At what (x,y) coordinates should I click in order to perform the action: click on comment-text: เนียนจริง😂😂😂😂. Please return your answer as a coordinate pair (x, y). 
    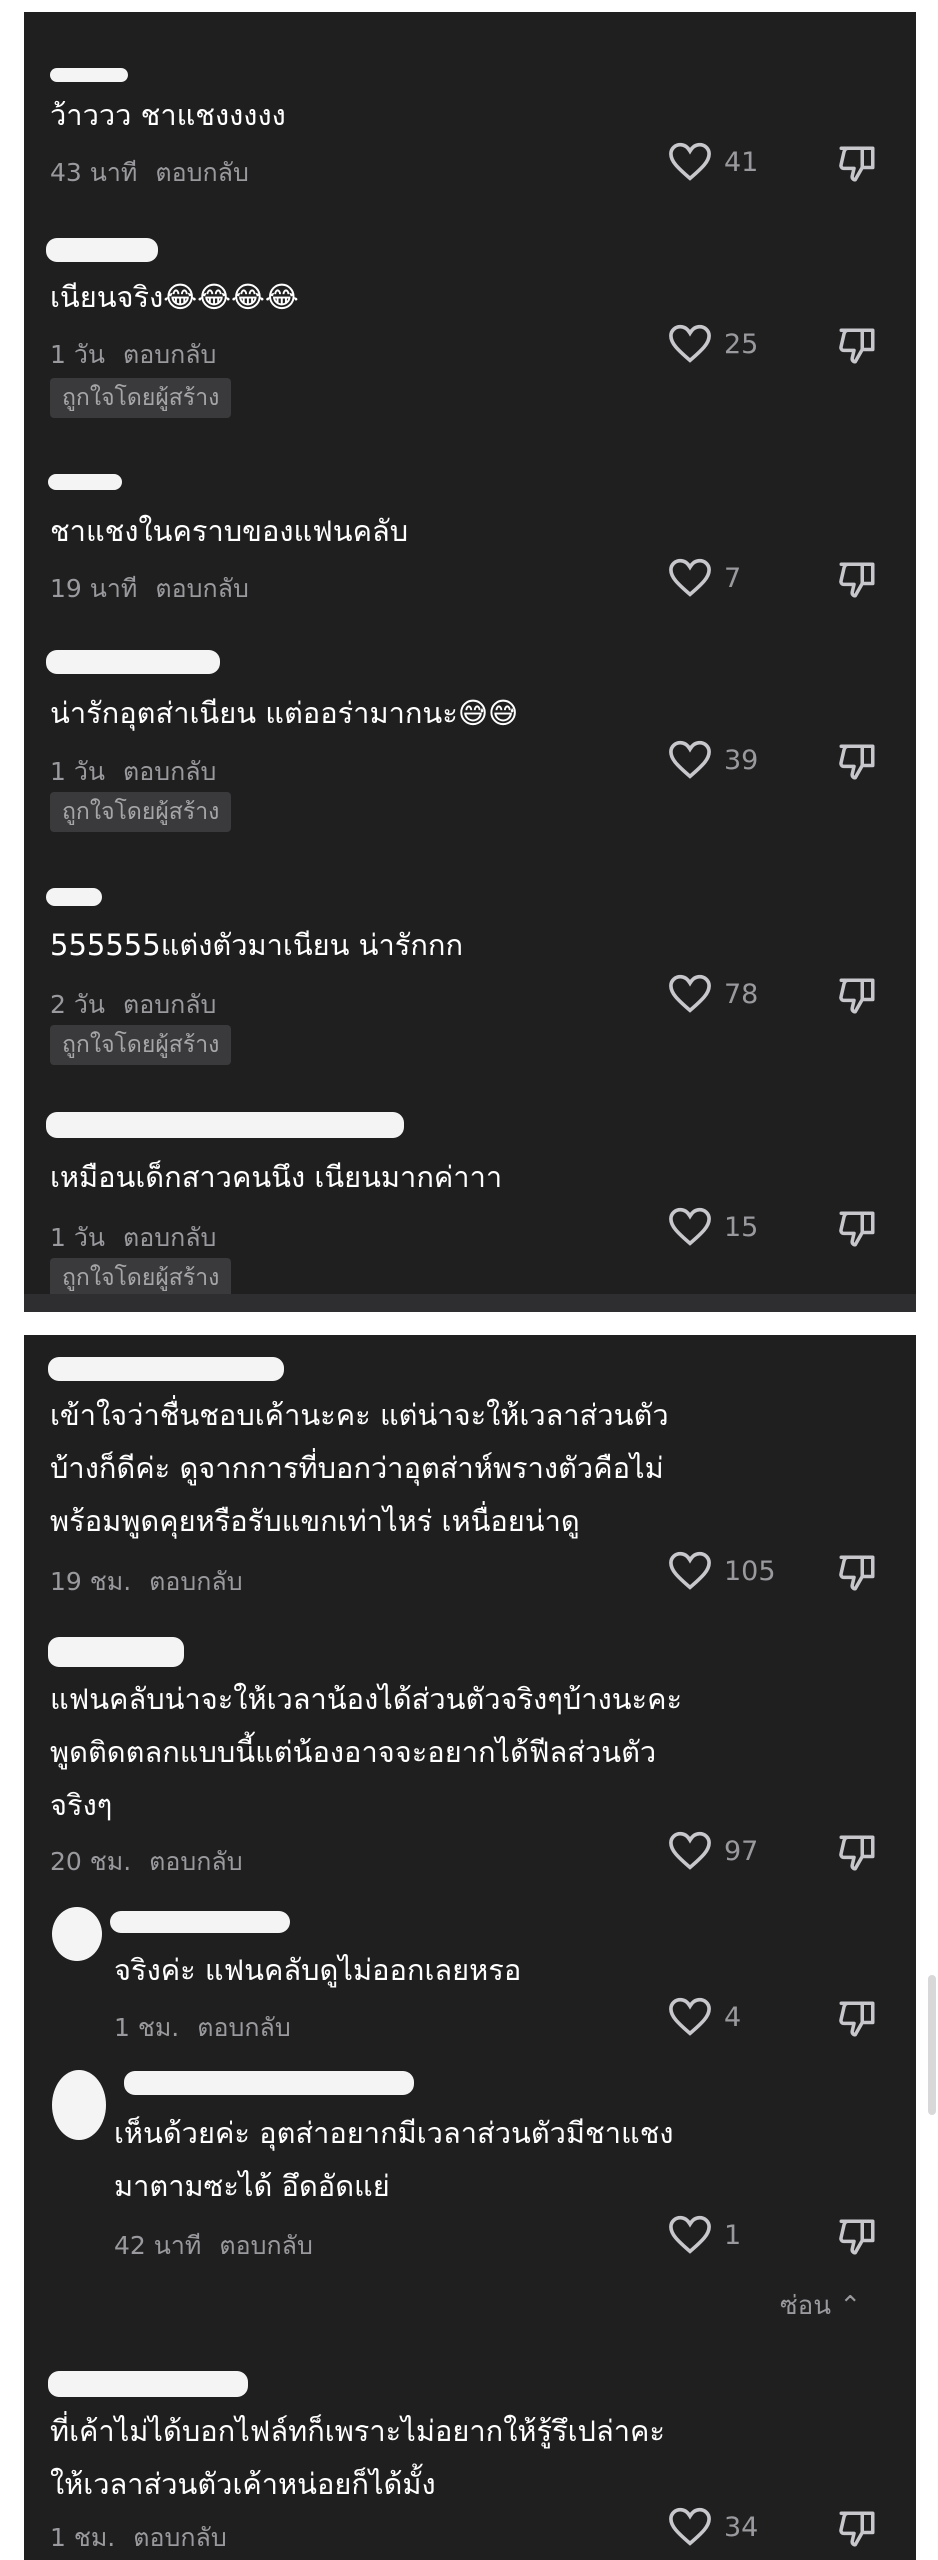
    Looking at the image, I should click on (174, 297).